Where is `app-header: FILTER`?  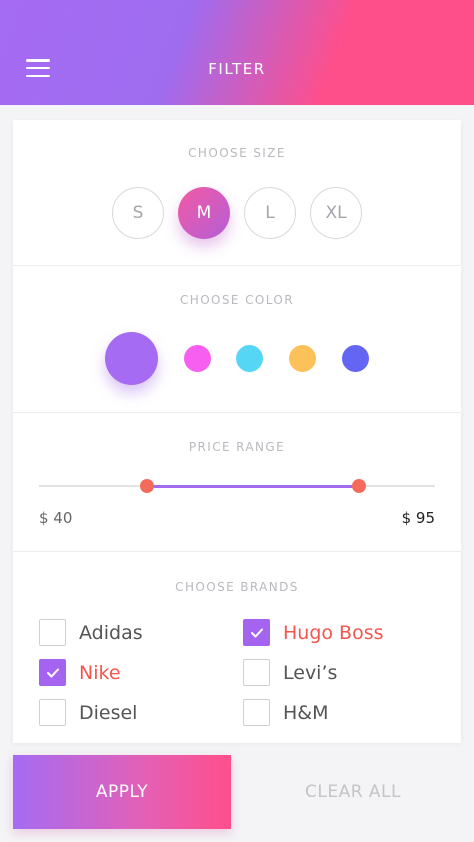 app-header: FILTER is located at coordinates (237, 52).